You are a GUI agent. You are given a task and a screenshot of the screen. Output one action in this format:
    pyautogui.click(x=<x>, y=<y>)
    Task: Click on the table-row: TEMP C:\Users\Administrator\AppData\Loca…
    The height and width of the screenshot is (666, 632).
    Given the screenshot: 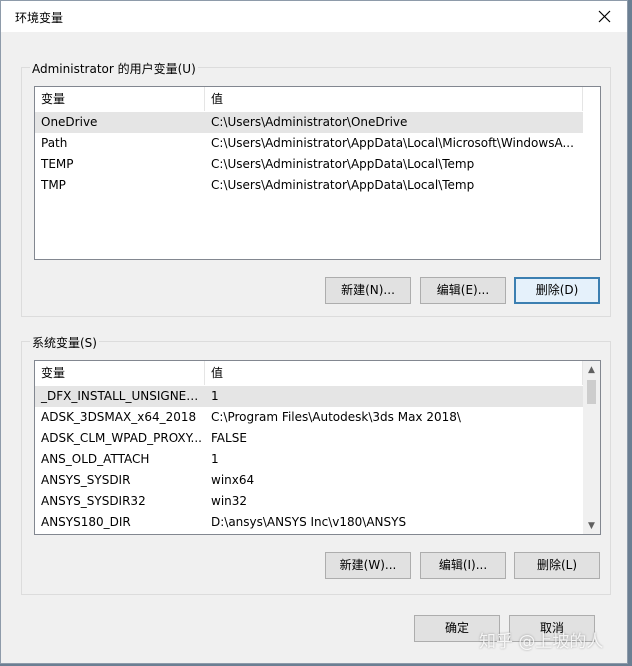 What is the action you would take?
    pyautogui.click(x=309, y=164)
    